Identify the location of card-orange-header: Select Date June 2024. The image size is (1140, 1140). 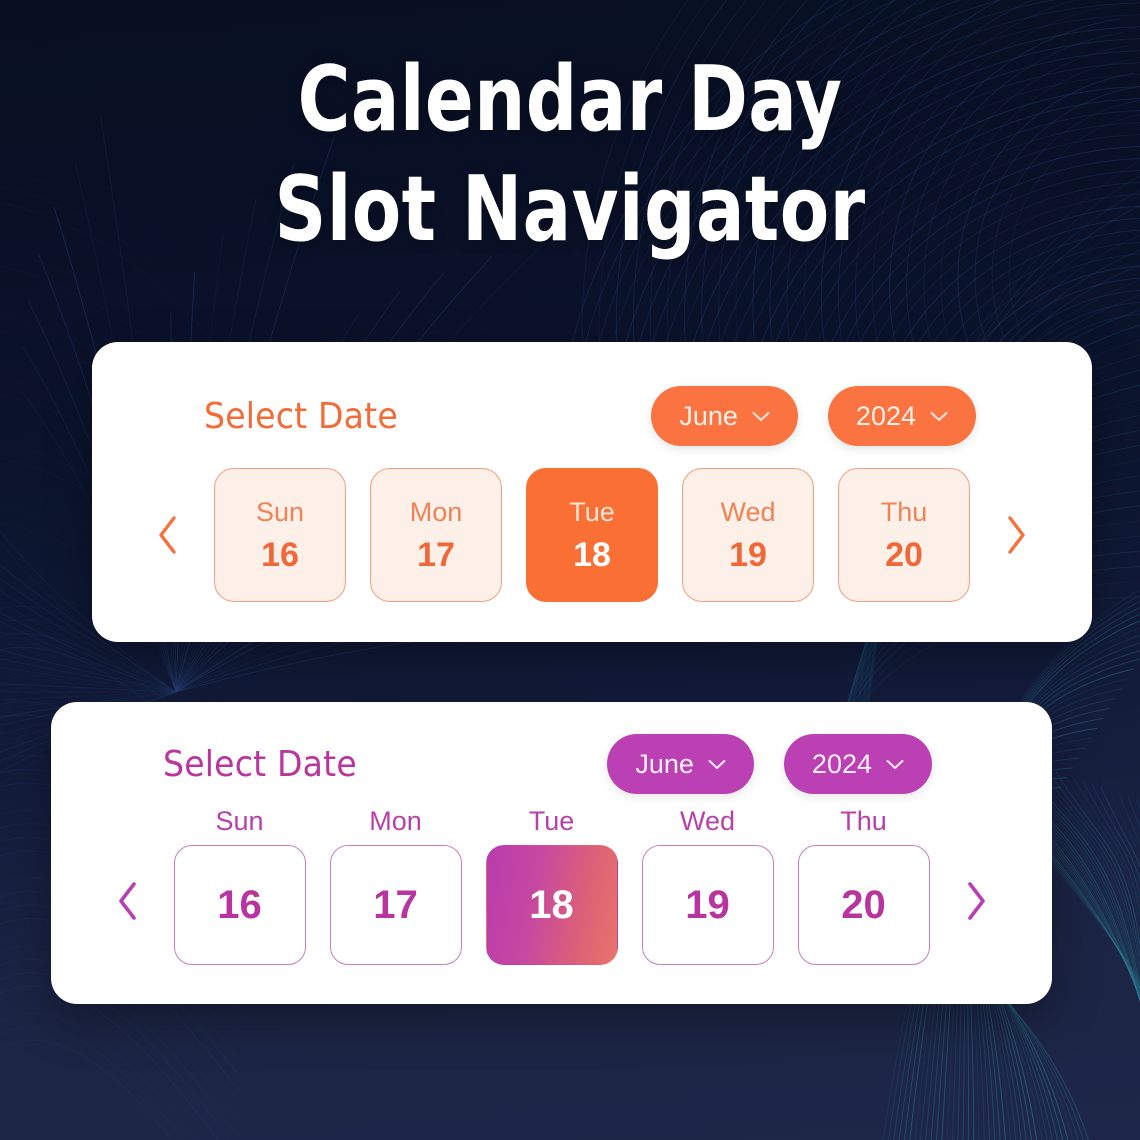
(592, 394).